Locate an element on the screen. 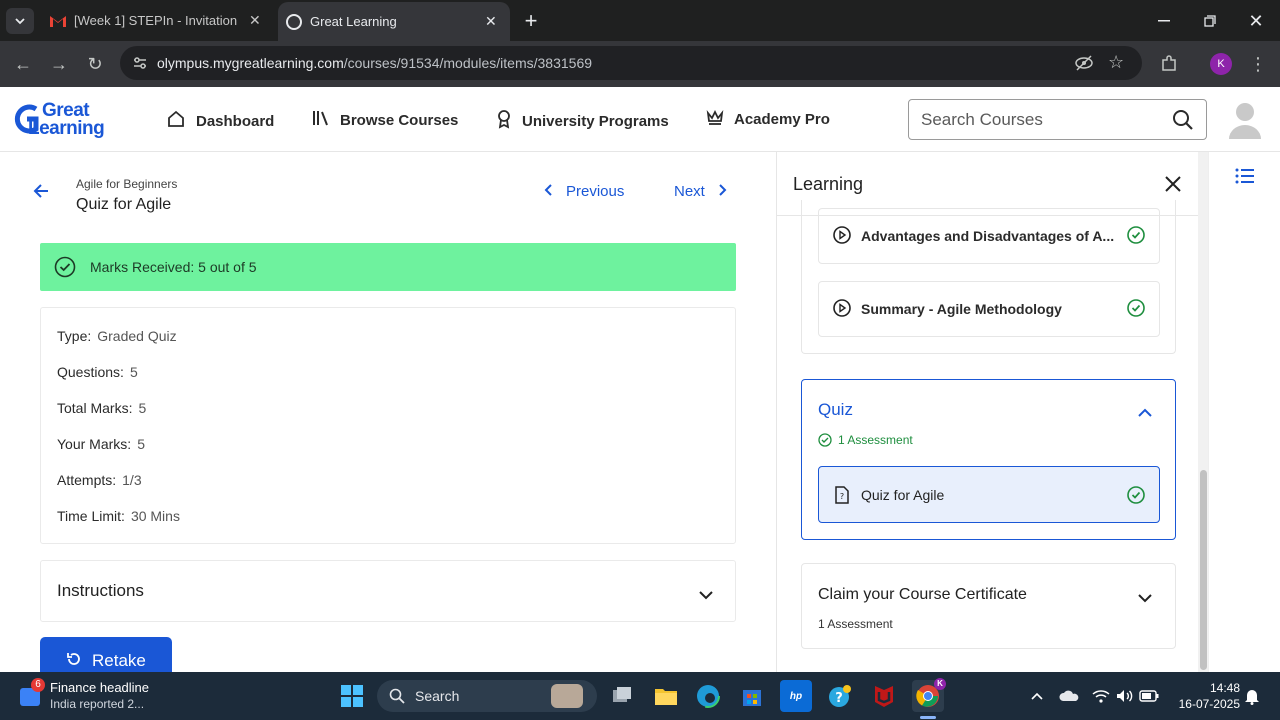  quiz-item-active: ? Quiz for Agile is located at coordinates (989, 494).